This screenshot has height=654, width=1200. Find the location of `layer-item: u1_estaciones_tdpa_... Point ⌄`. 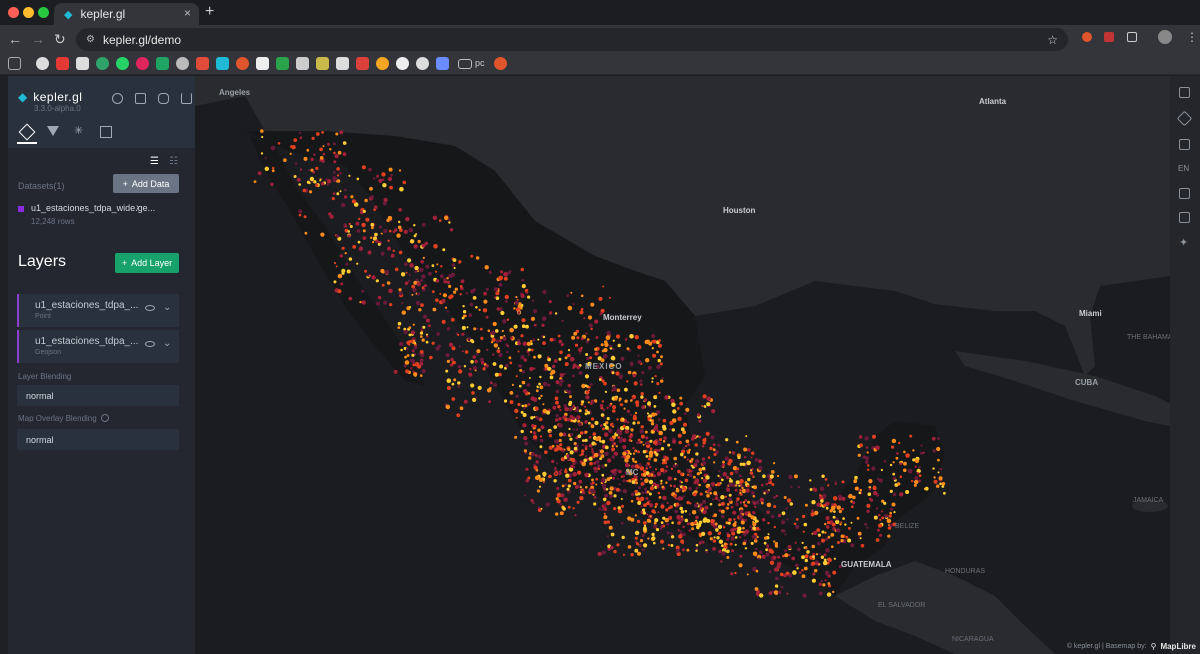

layer-item: u1_estaciones_tdpa_... Point ⌄ is located at coordinates (98, 310).